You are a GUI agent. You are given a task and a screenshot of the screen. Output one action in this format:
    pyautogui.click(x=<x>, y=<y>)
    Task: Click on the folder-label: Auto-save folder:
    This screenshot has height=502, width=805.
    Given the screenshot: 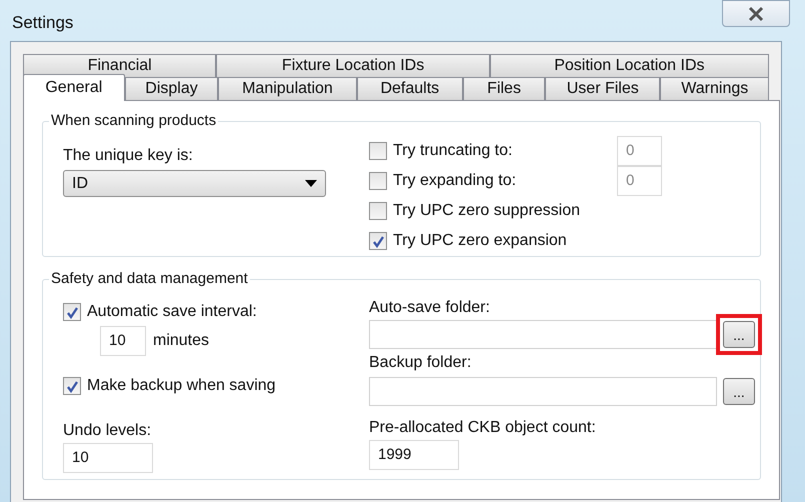 What is the action you would take?
    pyautogui.click(x=430, y=308)
    